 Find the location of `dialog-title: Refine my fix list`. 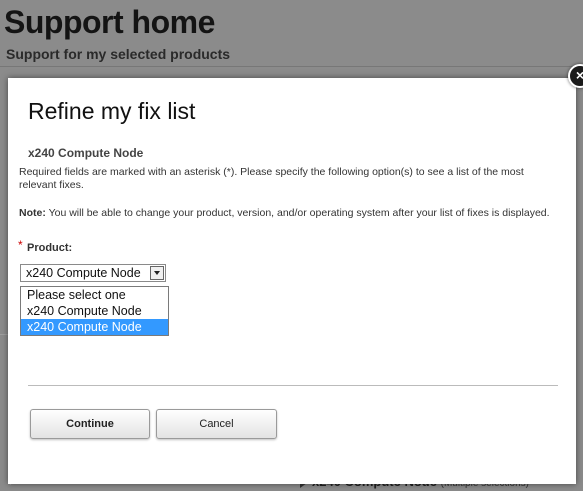

dialog-title: Refine my fix list is located at coordinates (112, 111).